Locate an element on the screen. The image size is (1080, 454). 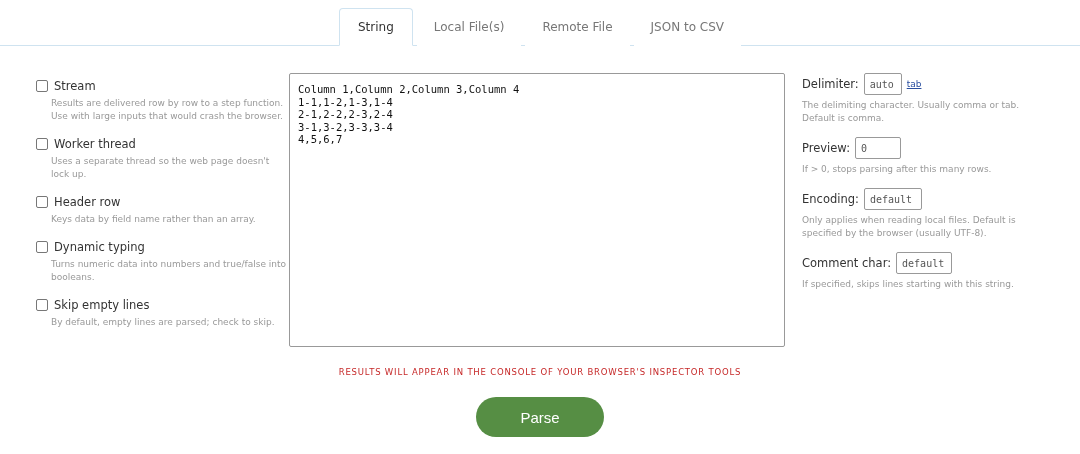
option-description: If > 0, stops parsing after this many rows. is located at coordinates (897, 169).